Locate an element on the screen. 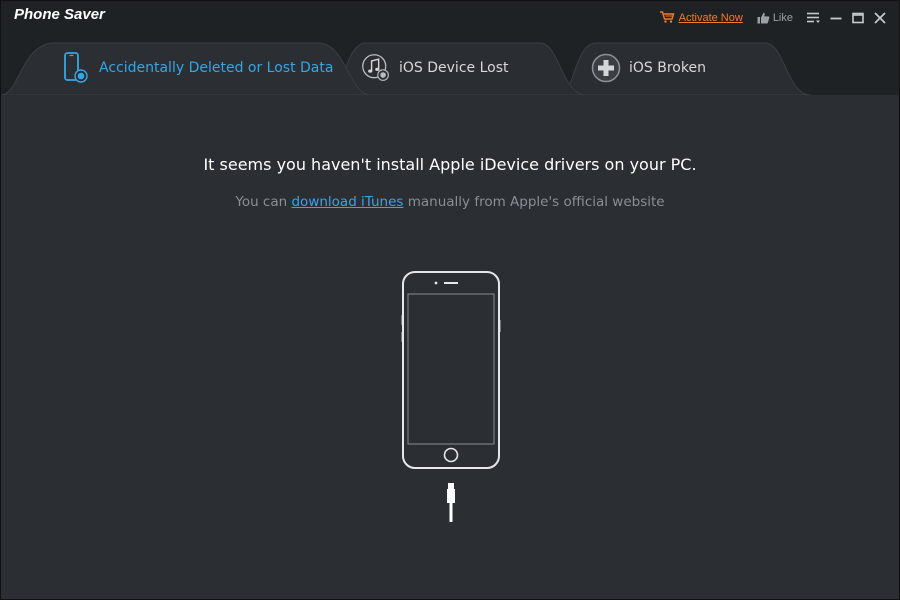  close-button is located at coordinates (880, 18).